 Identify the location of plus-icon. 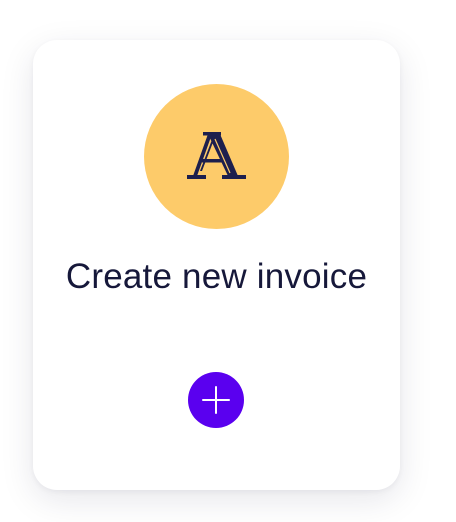
(216, 400).